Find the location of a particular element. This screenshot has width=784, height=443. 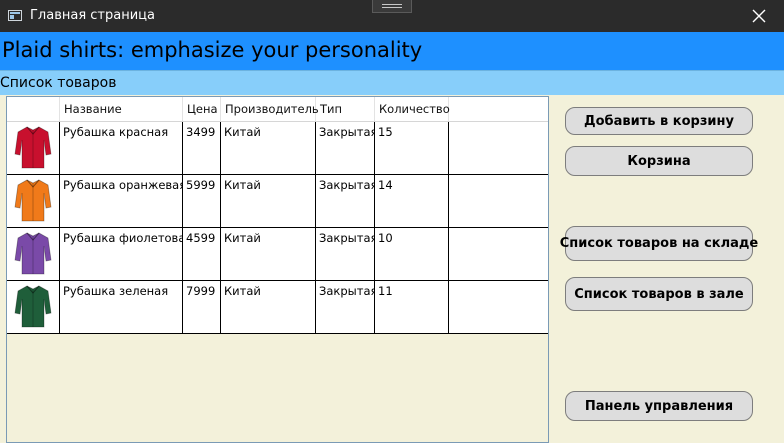

table-row: Рубашка зеленая 7999 Китай Закрытая 11 is located at coordinates (277, 307).